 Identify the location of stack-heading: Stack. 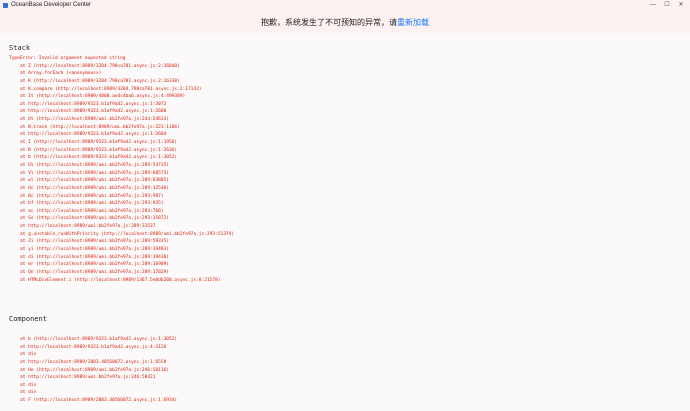
(20, 48).